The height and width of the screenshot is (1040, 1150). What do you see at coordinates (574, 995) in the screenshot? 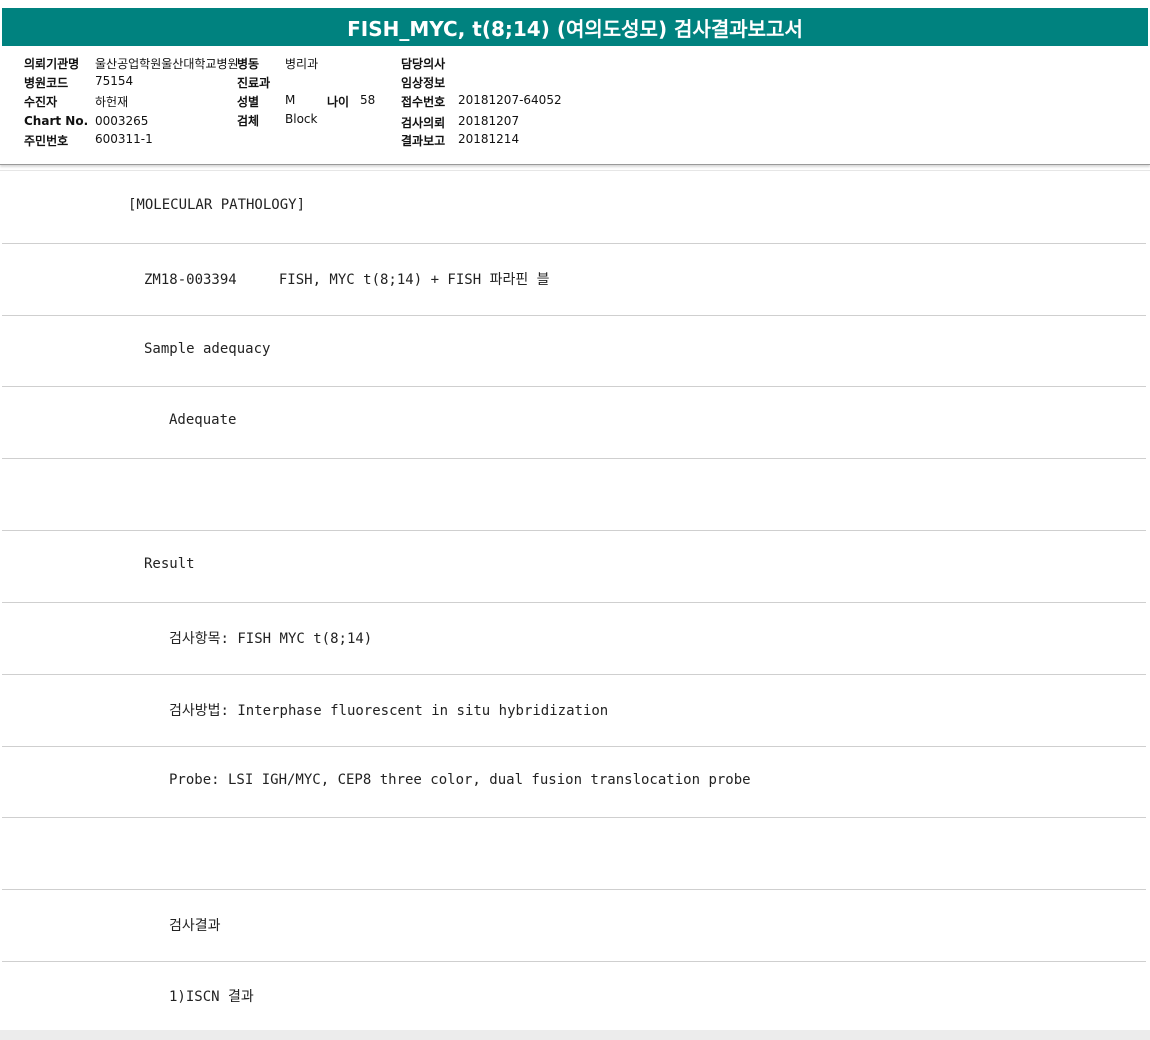
I see `report-line: 1)ISCN 결과` at bounding box center [574, 995].